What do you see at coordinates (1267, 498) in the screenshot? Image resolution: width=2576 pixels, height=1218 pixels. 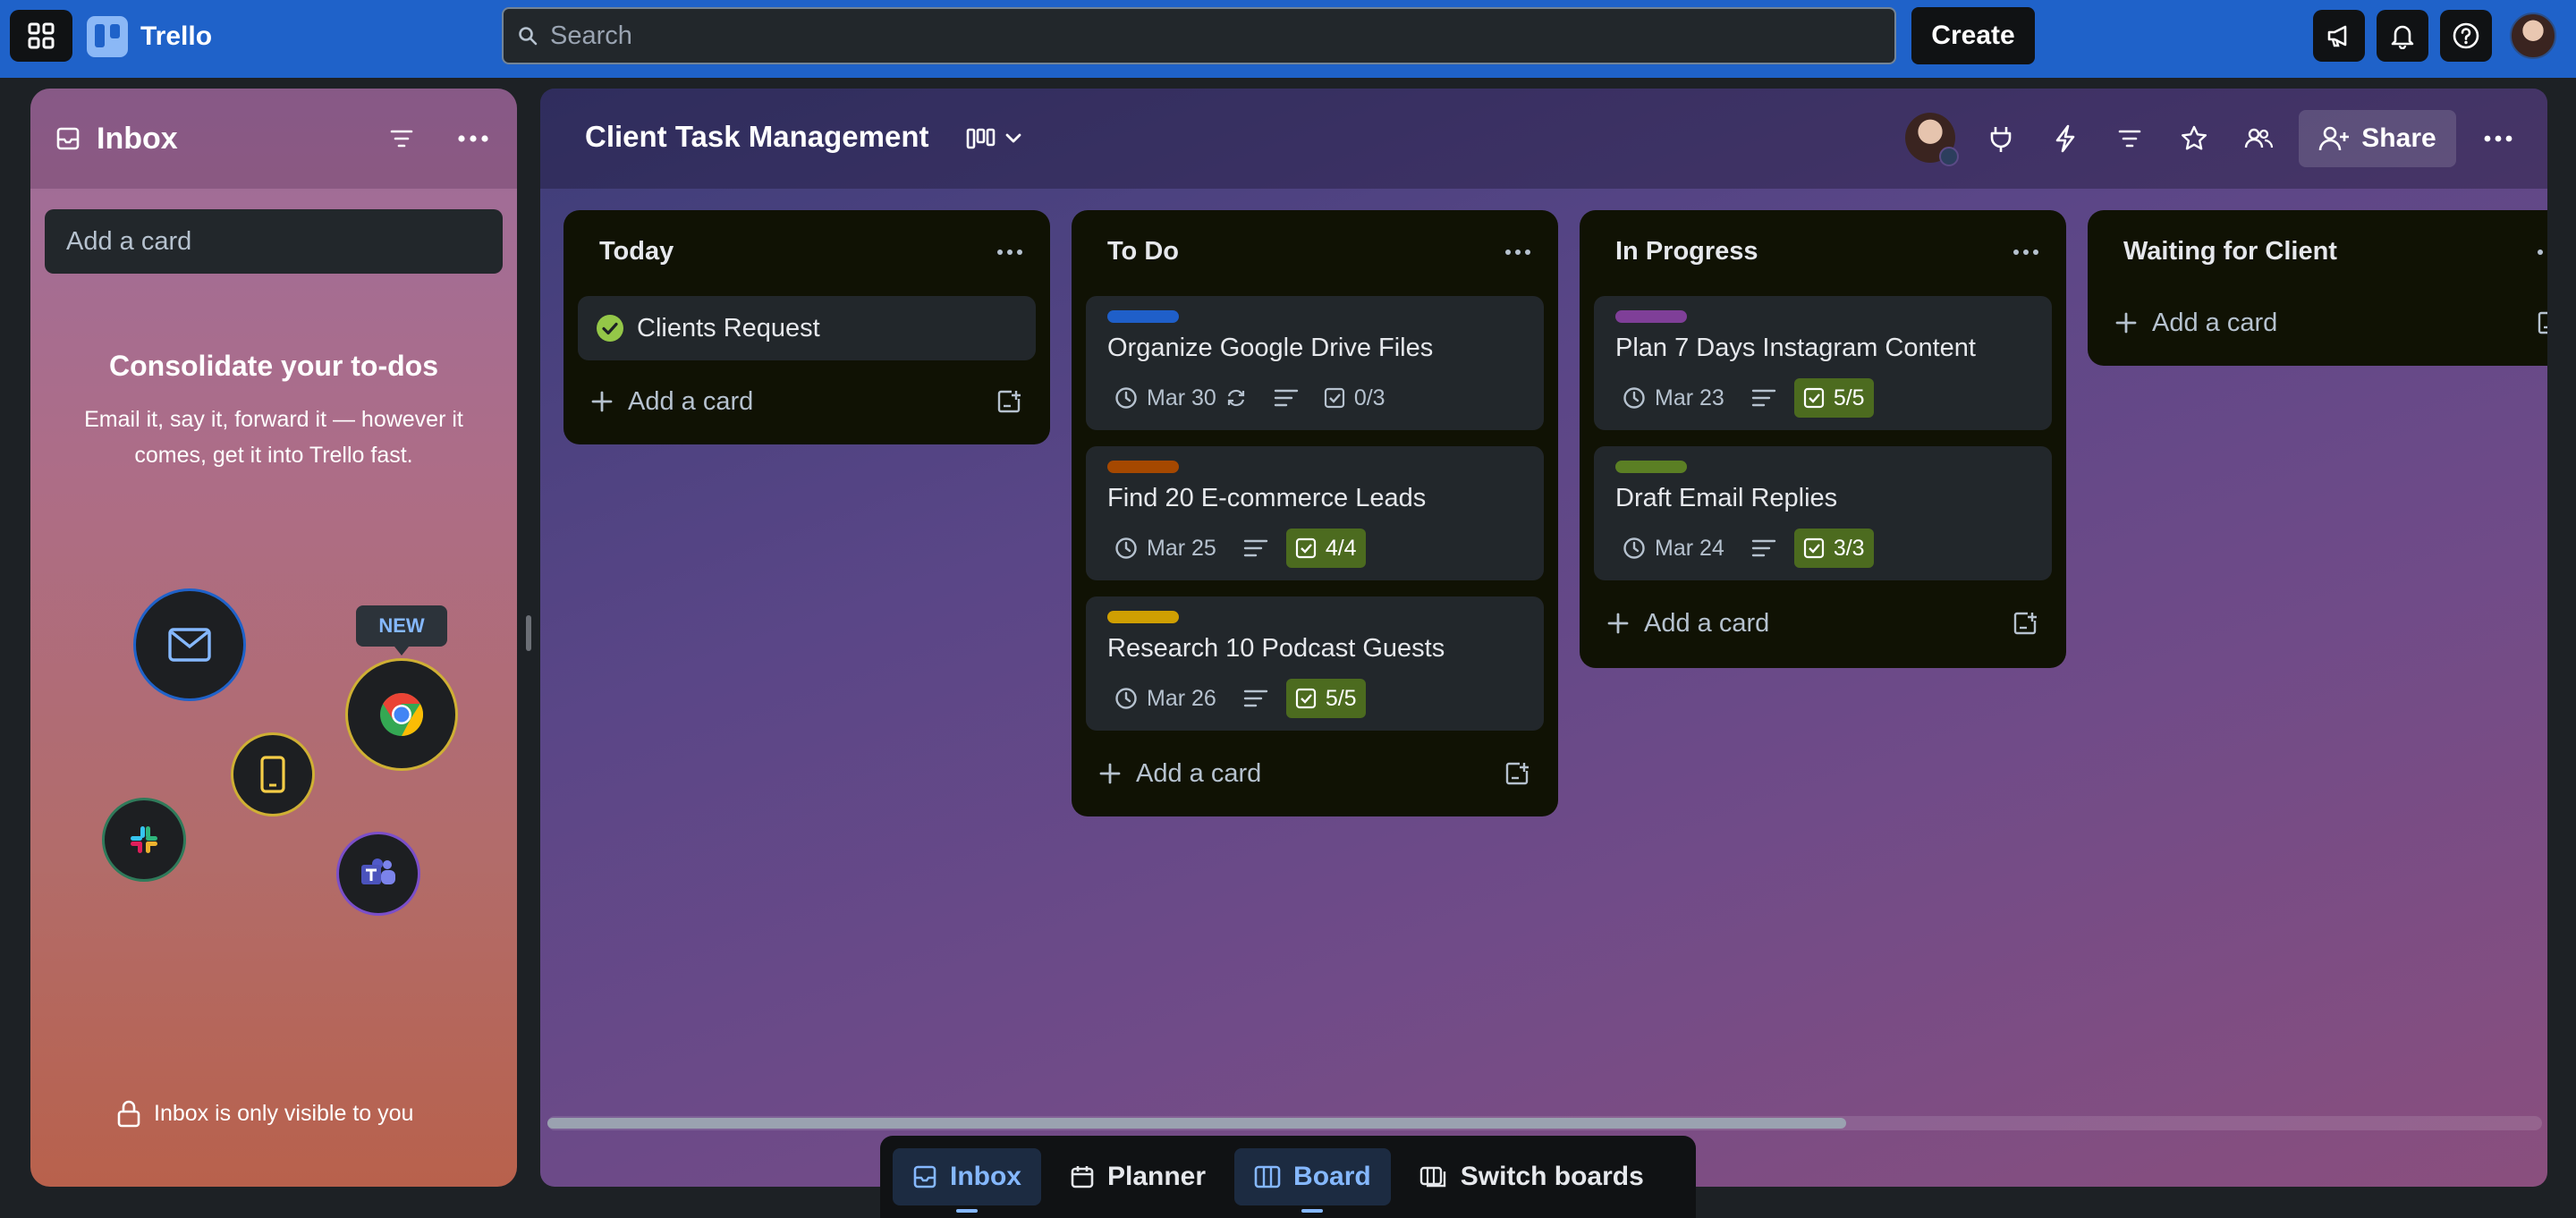 I see `card-title: Find 20 E-commerce Leads` at bounding box center [1267, 498].